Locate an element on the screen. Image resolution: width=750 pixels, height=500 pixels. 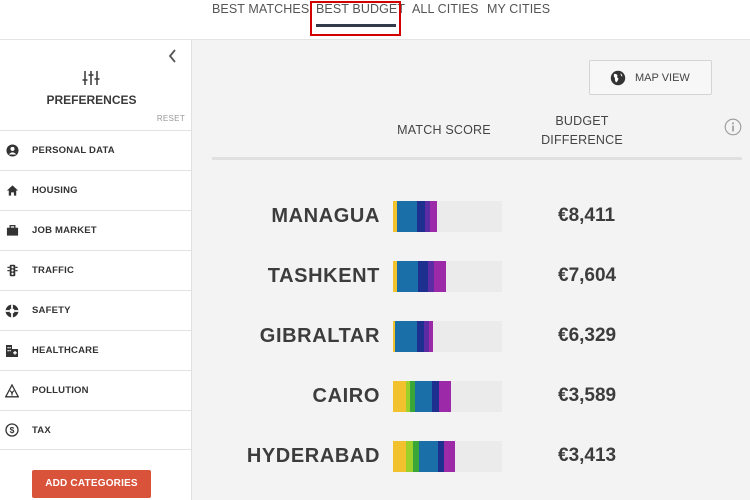
sidebar-item-label: JOB MARKET is located at coordinates (64, 230).